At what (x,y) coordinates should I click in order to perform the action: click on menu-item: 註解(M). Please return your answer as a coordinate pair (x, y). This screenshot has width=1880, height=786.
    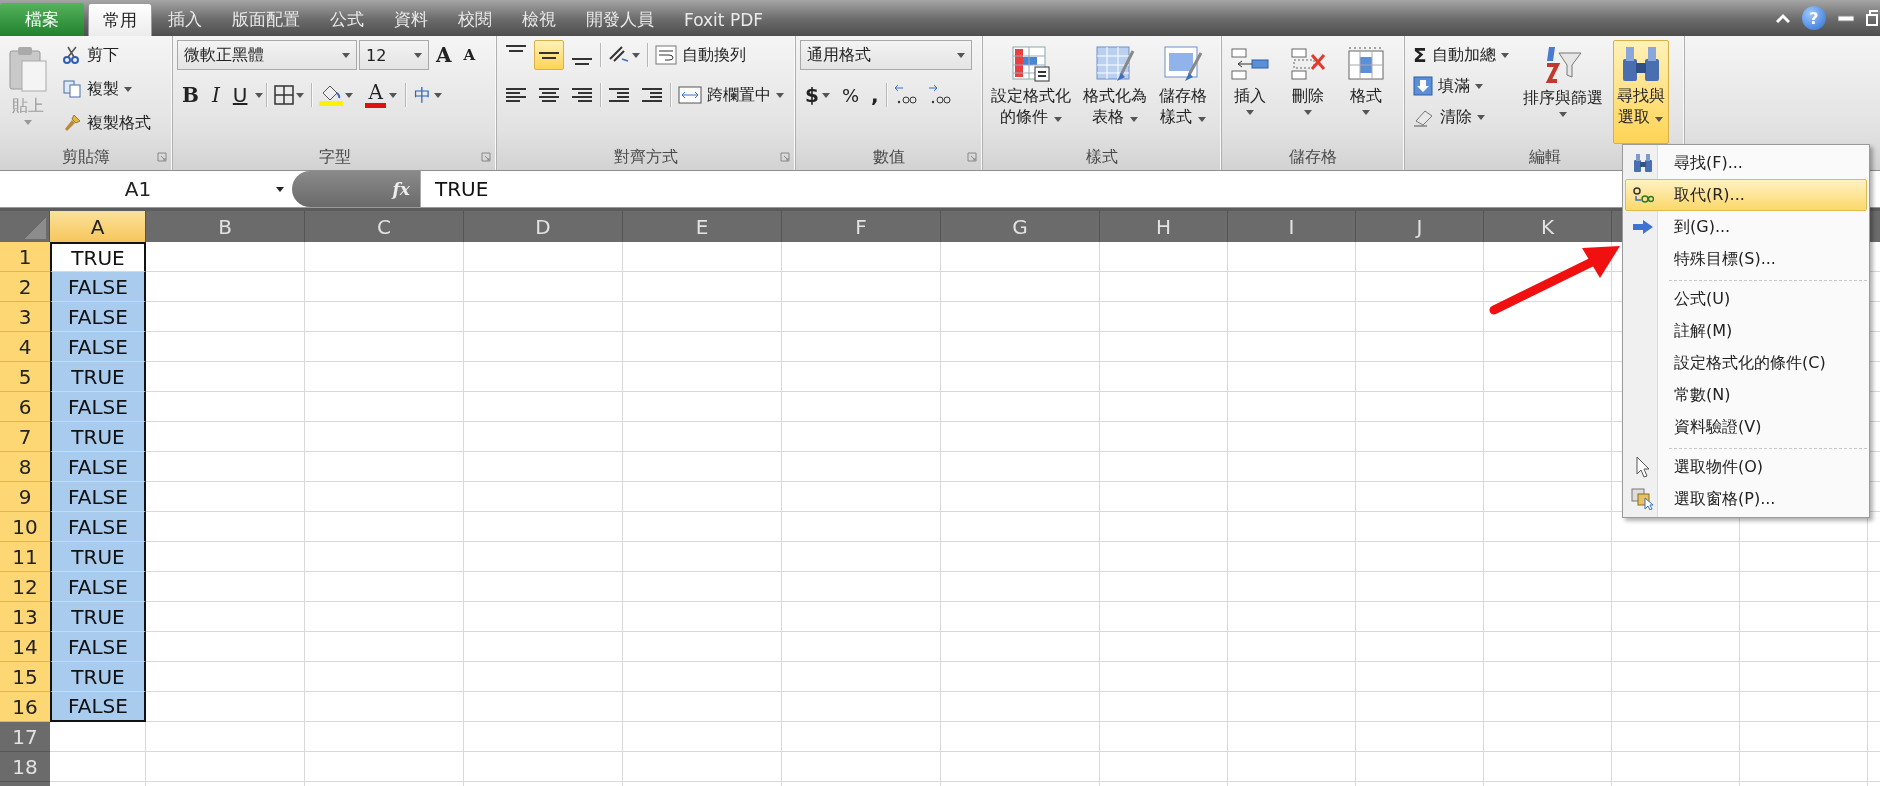
    Looking at the image, I should click on (1746, 331).